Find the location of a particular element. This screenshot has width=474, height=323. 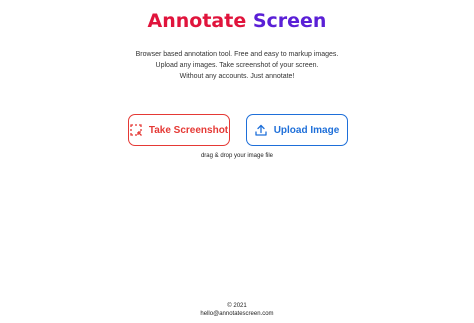

upload-image-label: Upload Image is located at coordinates (306, 130).